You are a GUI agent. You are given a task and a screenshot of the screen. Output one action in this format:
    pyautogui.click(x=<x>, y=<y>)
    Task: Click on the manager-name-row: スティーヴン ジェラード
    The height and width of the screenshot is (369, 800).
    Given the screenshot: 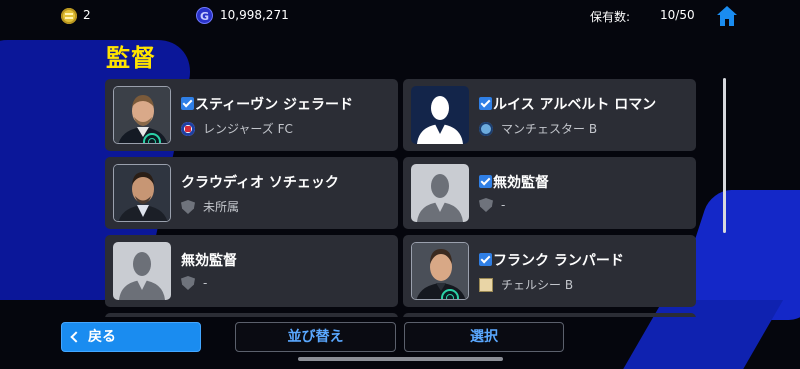 What is the action you would take?
    pyautogui.click(x=267, y=104)
    